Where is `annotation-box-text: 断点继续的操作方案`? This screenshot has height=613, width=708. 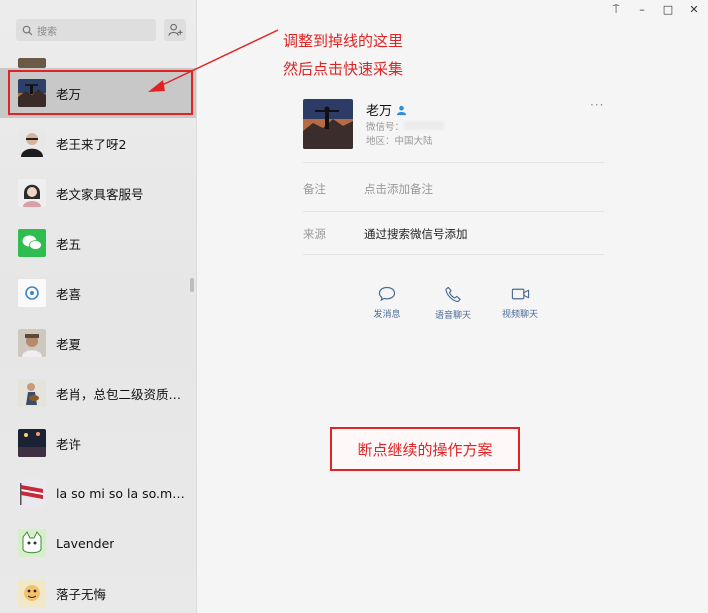
annotation-box-text: 断点继续的操作方案 is located at coordinates (425, 449).